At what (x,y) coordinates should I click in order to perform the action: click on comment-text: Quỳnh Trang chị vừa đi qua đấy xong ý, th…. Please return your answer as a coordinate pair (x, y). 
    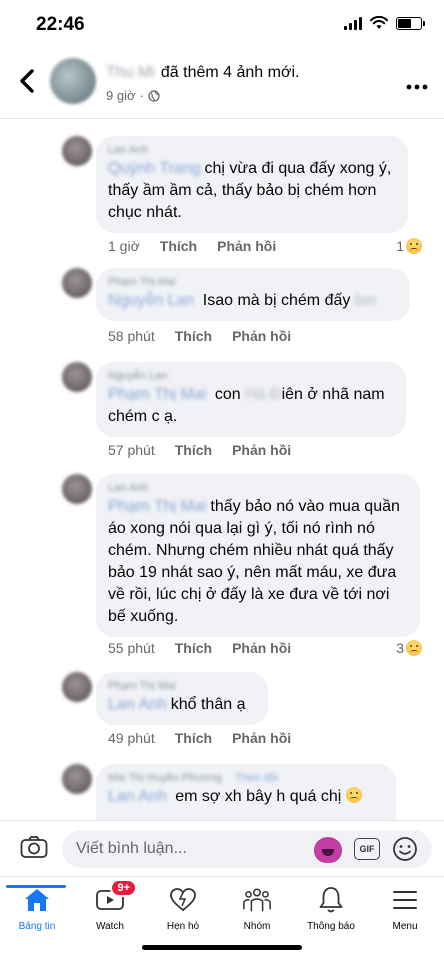
    Looking at the image, I should click on (251, 191).